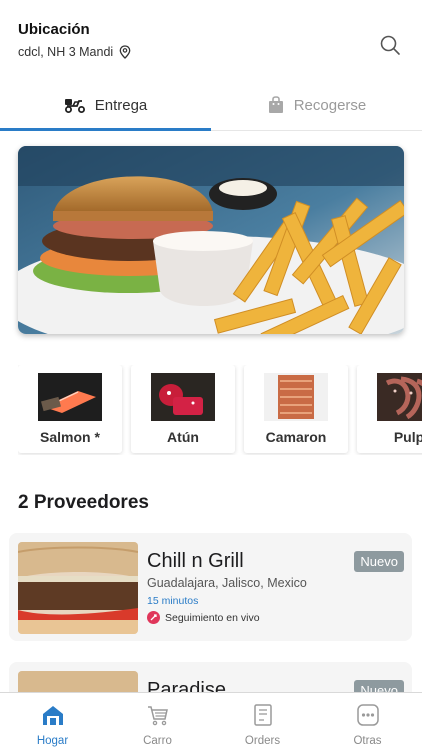 The width and height of the screenshot is (422, 750). I want to click on live-tracking-icon, so click(153, 617).